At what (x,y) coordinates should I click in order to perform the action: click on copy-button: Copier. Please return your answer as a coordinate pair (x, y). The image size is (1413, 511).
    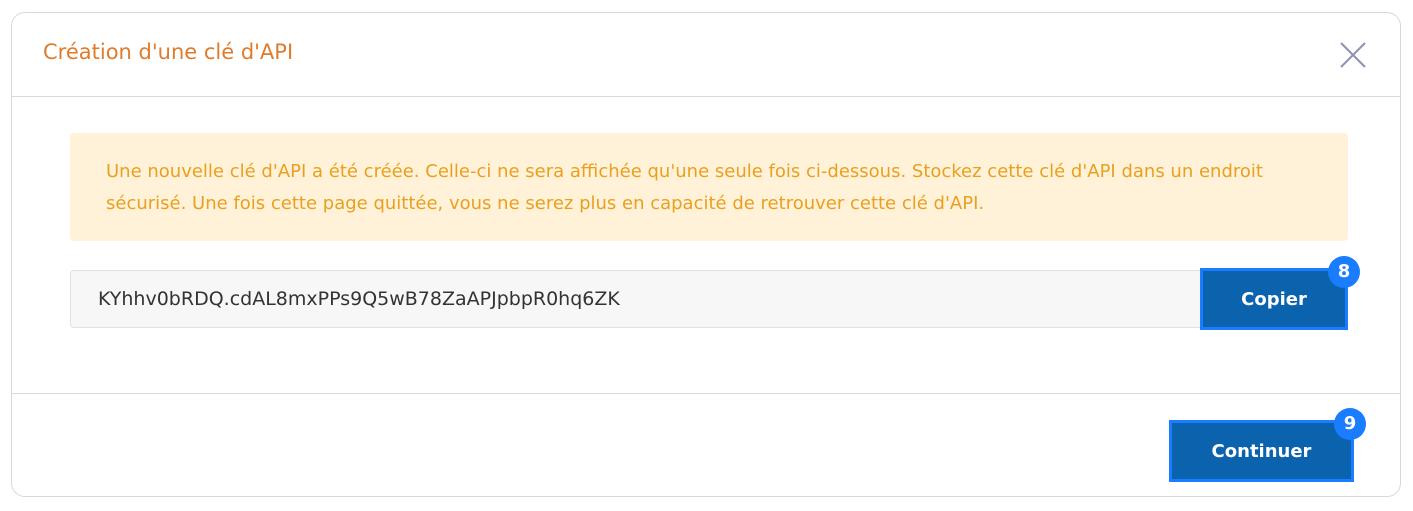
    Looking at the image, I should click on (1274, 299).